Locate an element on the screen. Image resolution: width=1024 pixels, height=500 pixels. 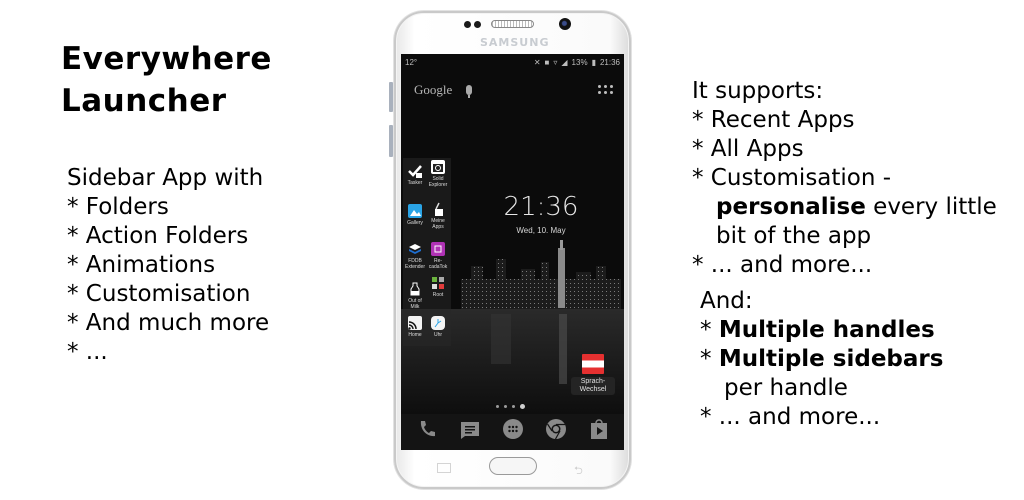
signal-icon: ◢ is located at coordinates (564, 62).